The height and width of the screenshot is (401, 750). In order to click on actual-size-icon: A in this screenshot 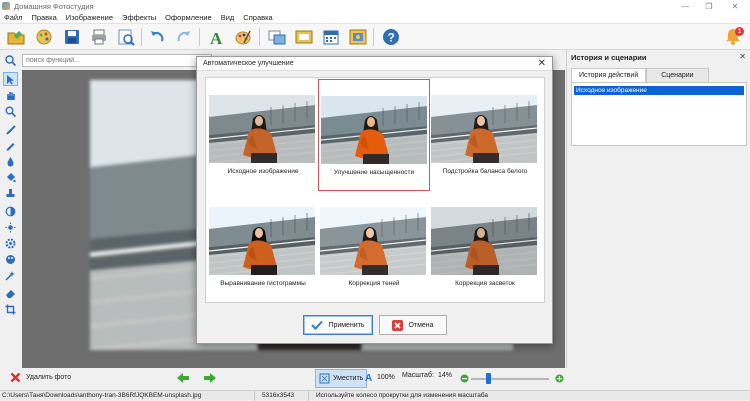, I will do `click(368, 377)`.